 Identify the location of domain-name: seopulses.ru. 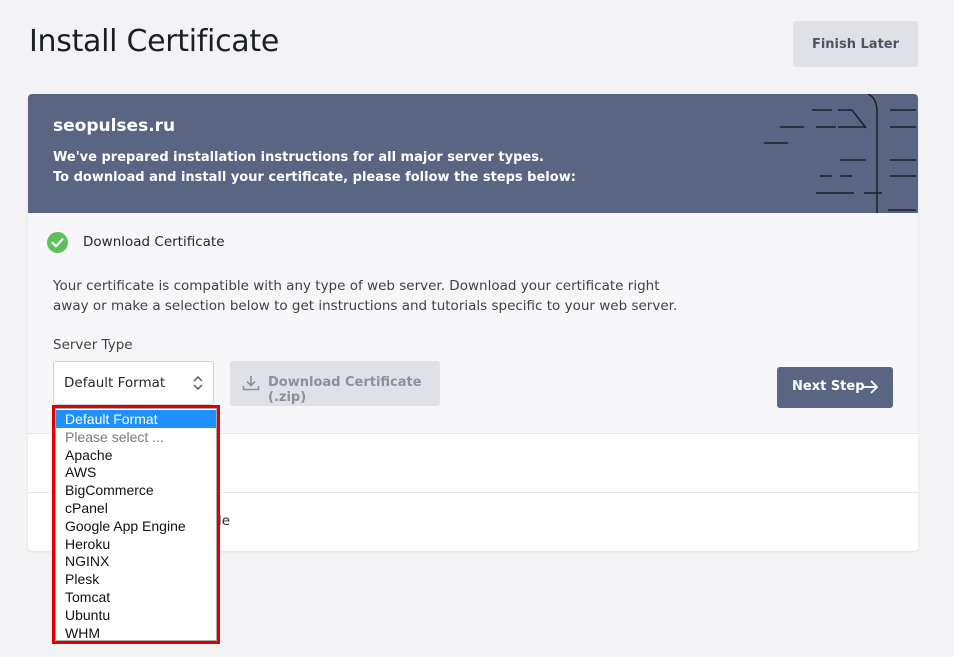
(114, 126).